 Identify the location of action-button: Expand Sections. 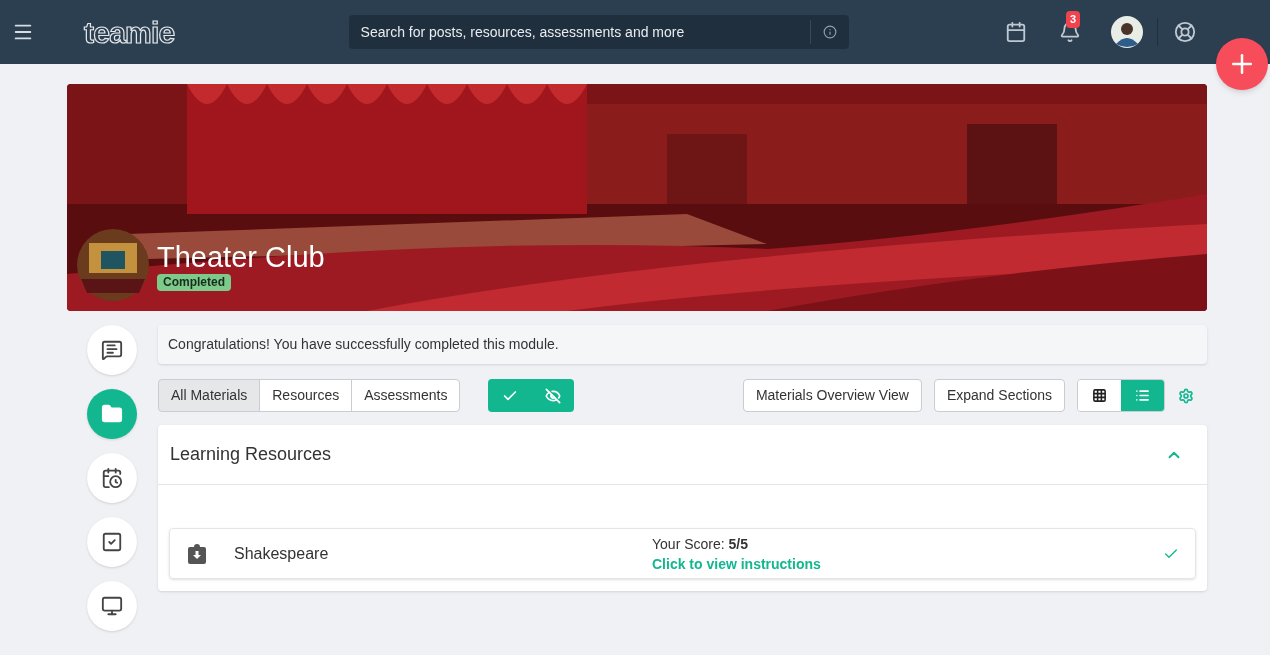
(999, 395).